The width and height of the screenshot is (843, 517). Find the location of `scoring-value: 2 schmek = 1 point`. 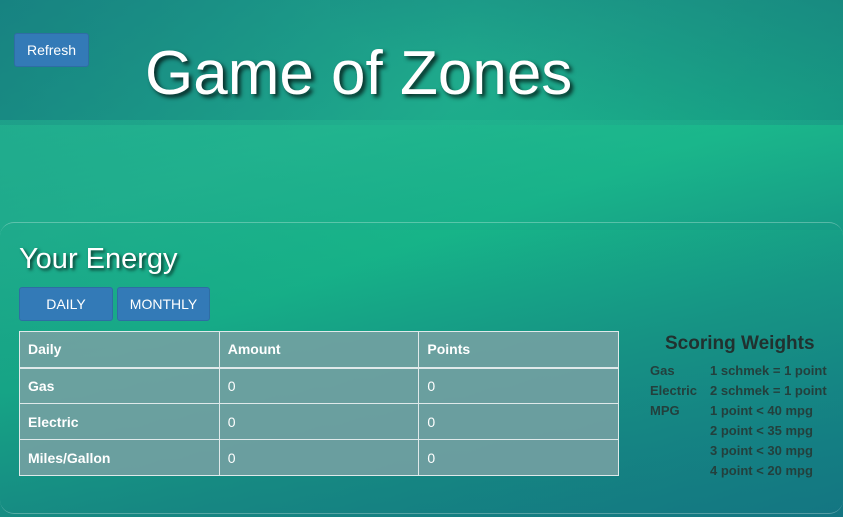

scoring-value: 2 schmek = 1 point is located at coordinates (768, 390).